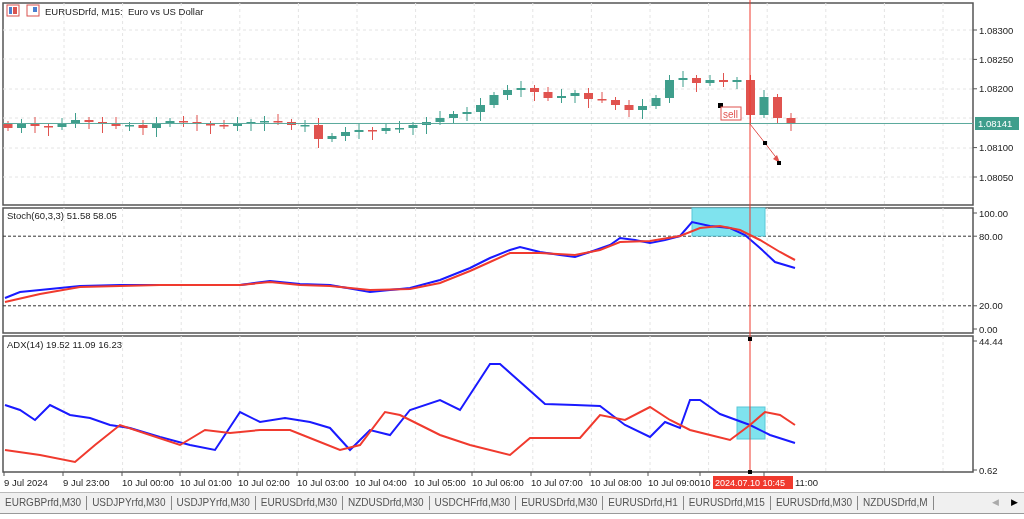  I want to click on arrow-drawing, so click(765, 144).